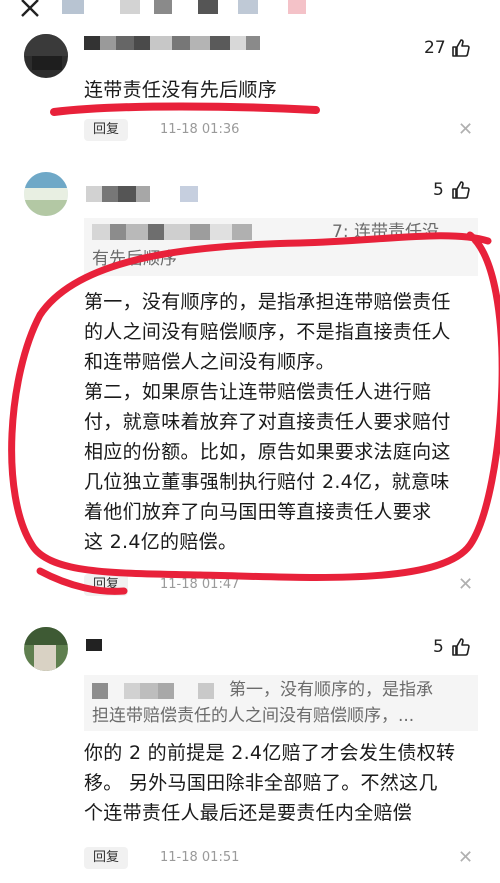 This screenshot has width=500, height=883. Describe the element at coordinates (181, 90) in the screenshot. I see `comment-text: 连带责任没有先后顺序` at that location.